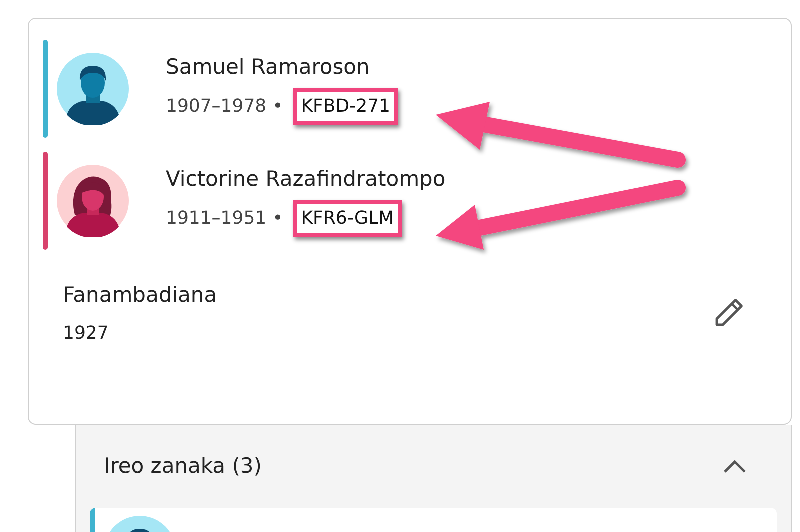 This screenshot has height=532, width=800. I want to click on event-year: 1927, so click(86, 334).